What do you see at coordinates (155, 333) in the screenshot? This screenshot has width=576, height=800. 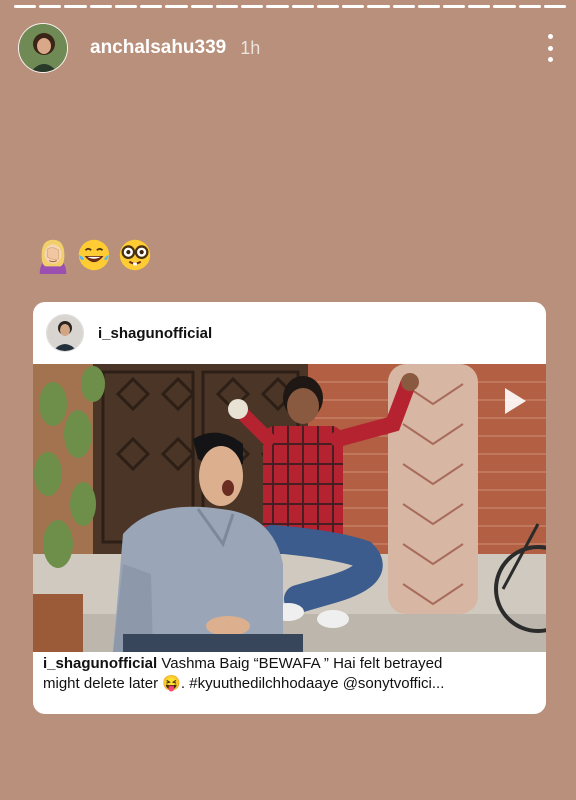 I see `post-author-username: i_shagunofficial` at bounding box center [155, 333].